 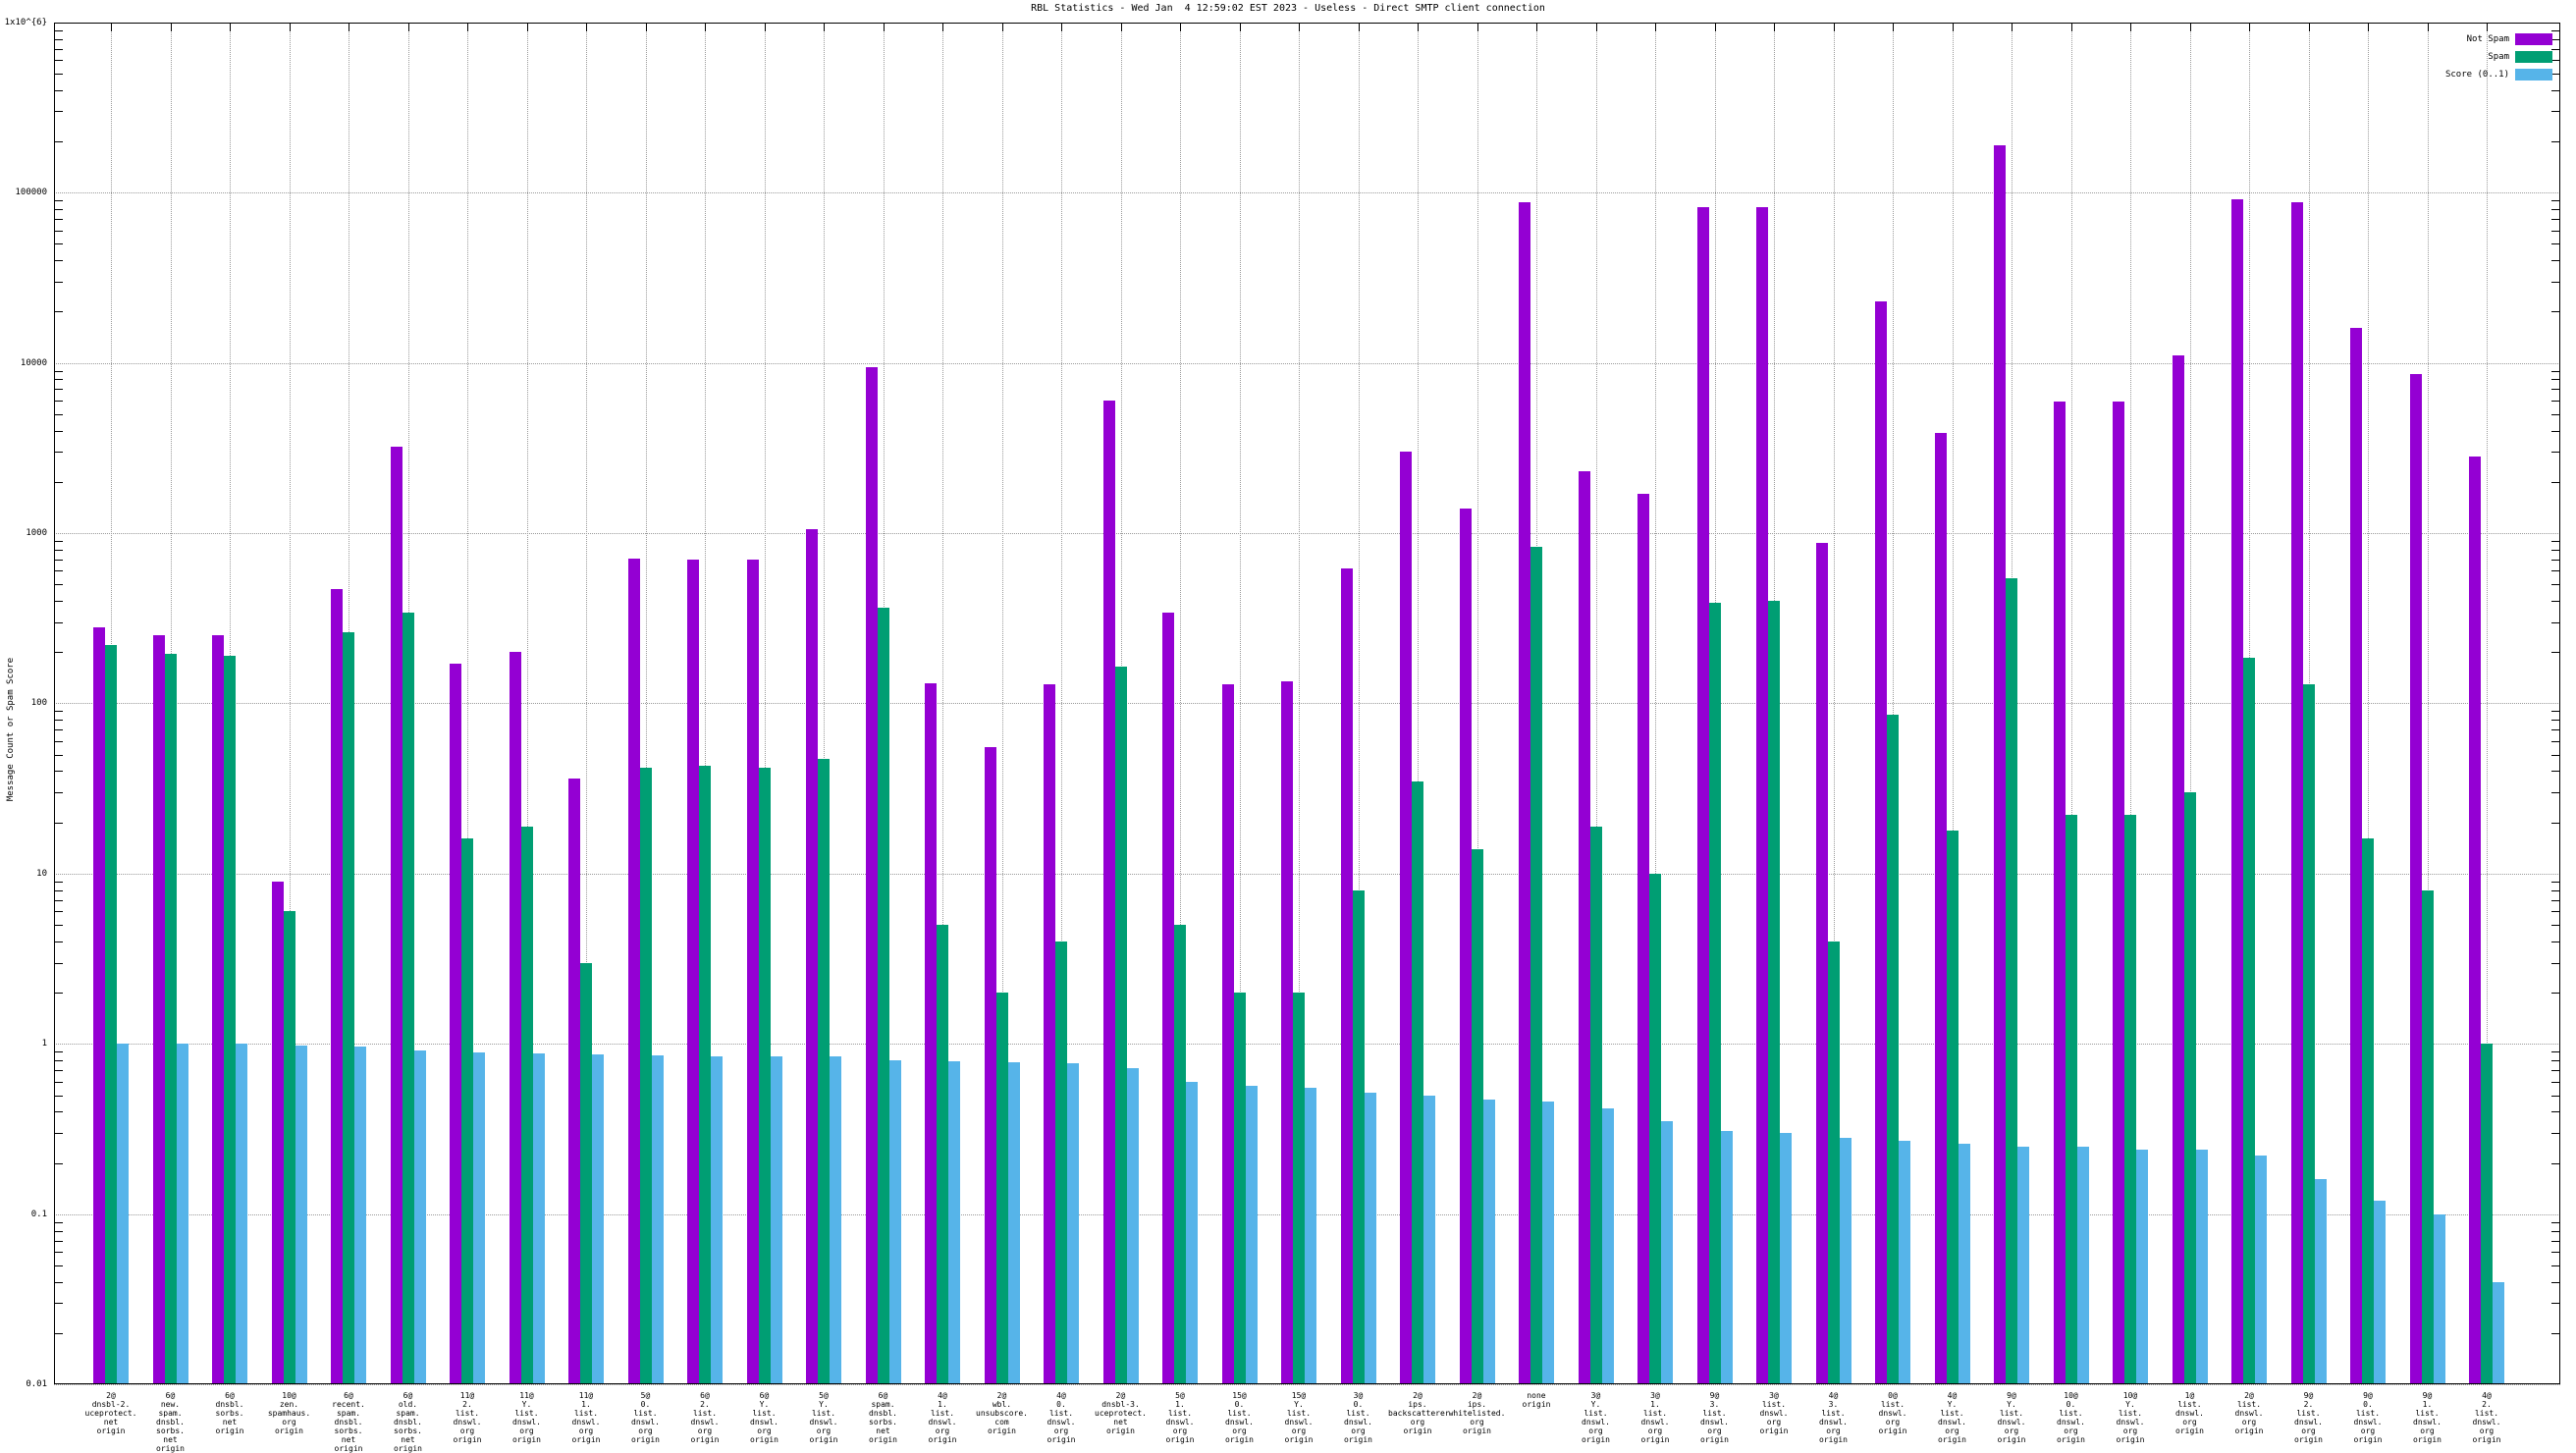 I want to click on x-tick-label: 10@ zen. spamhaus. org origin, so click(x=289, y=1413).